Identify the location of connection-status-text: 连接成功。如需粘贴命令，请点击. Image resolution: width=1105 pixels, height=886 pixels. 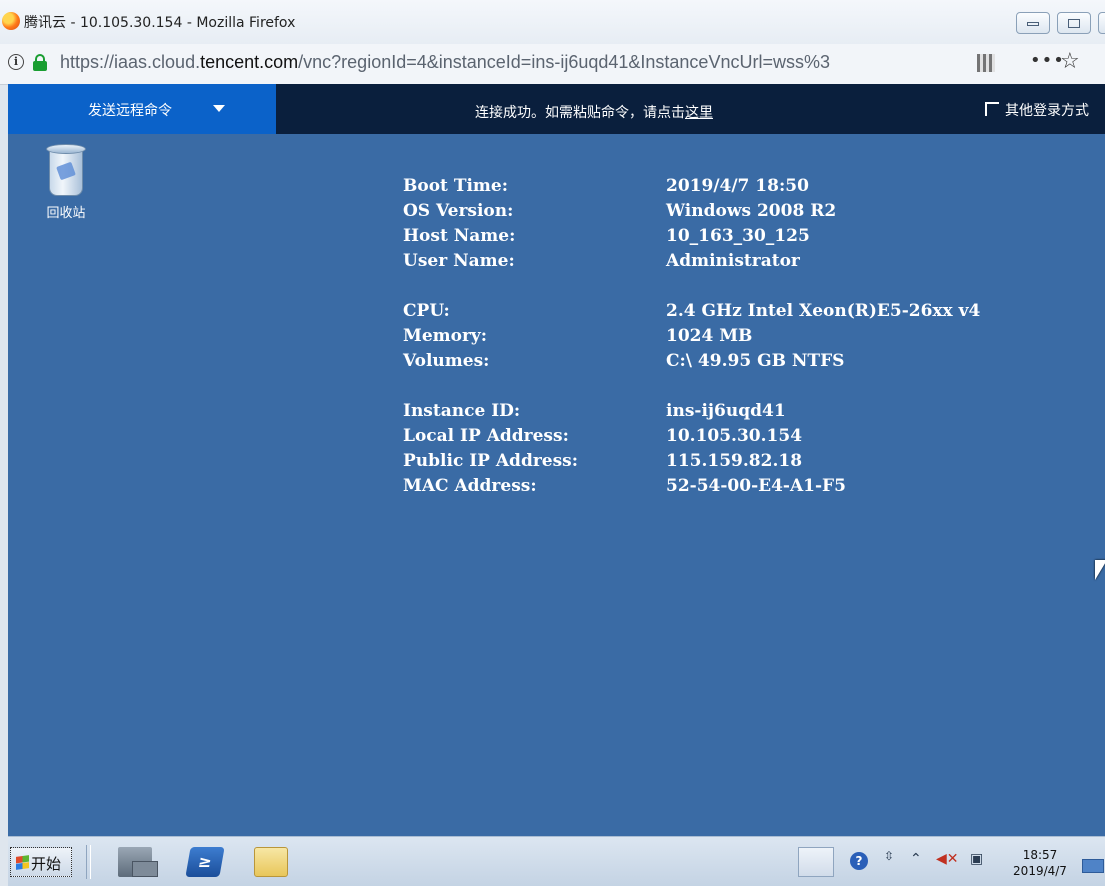
(580, 113).